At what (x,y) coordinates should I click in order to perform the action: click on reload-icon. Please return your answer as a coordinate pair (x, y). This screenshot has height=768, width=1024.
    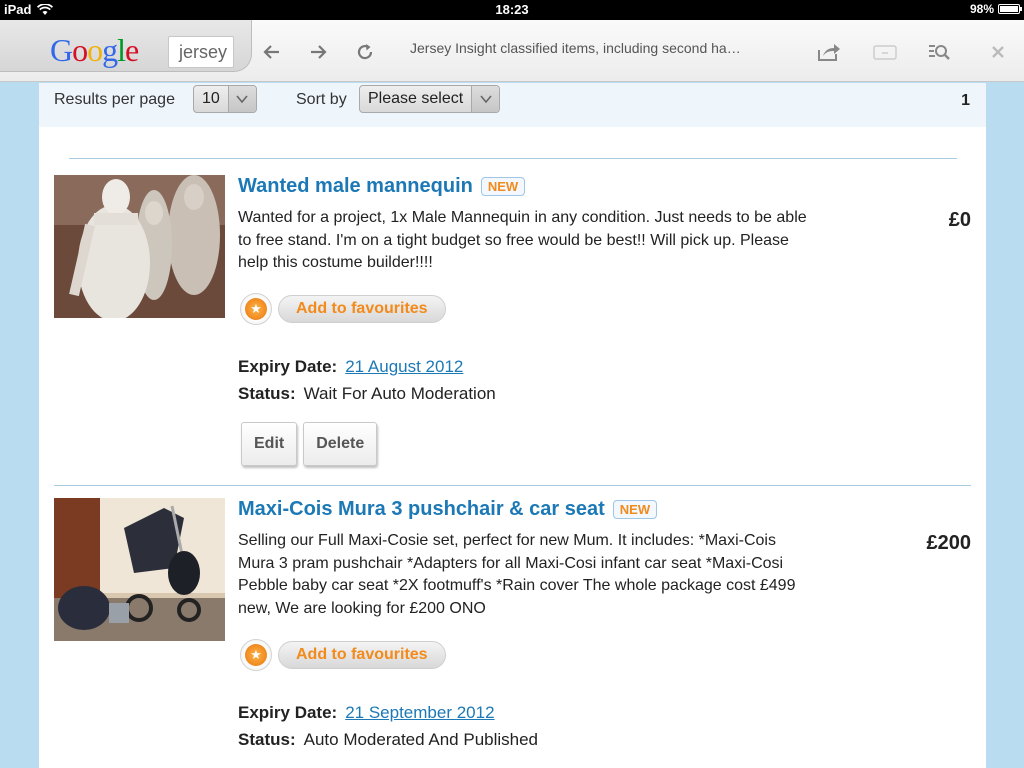
    Looking at the image, I should click on (365, 52).